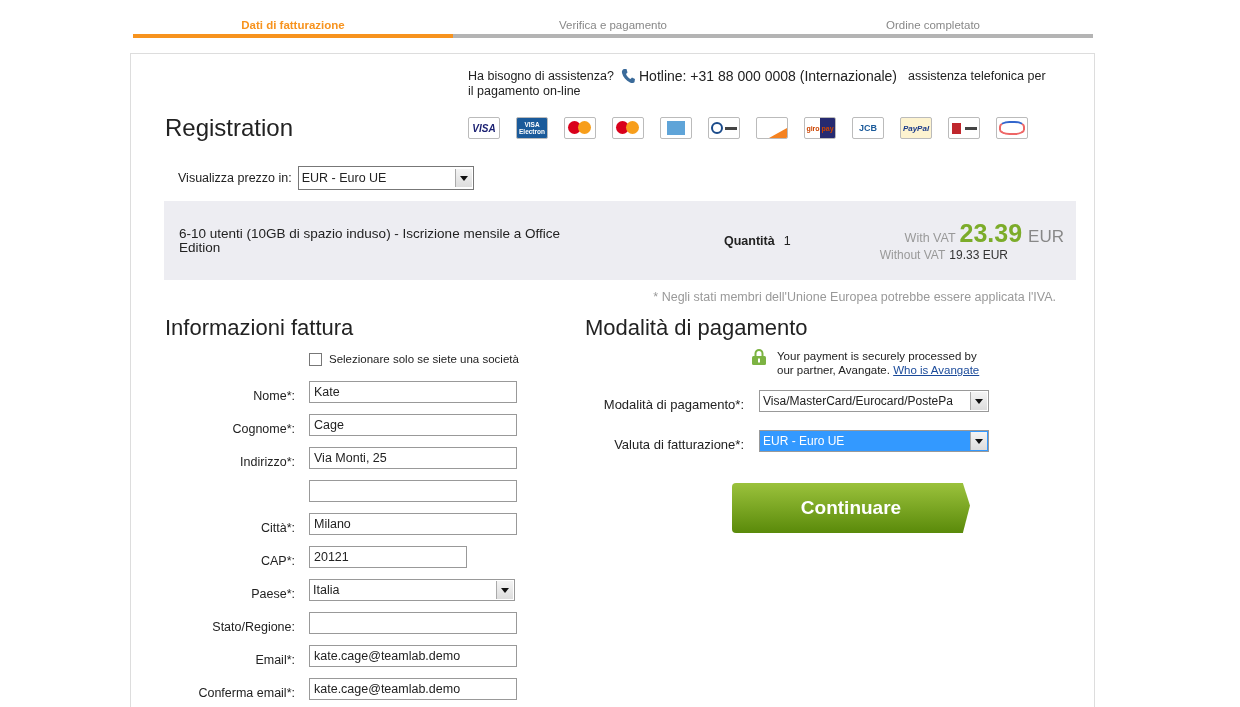  What do you see at coordinates (293, 28) in the screenshot?
I see `progress-step: Dati di fatturazione` at bounding box center [293, 28].